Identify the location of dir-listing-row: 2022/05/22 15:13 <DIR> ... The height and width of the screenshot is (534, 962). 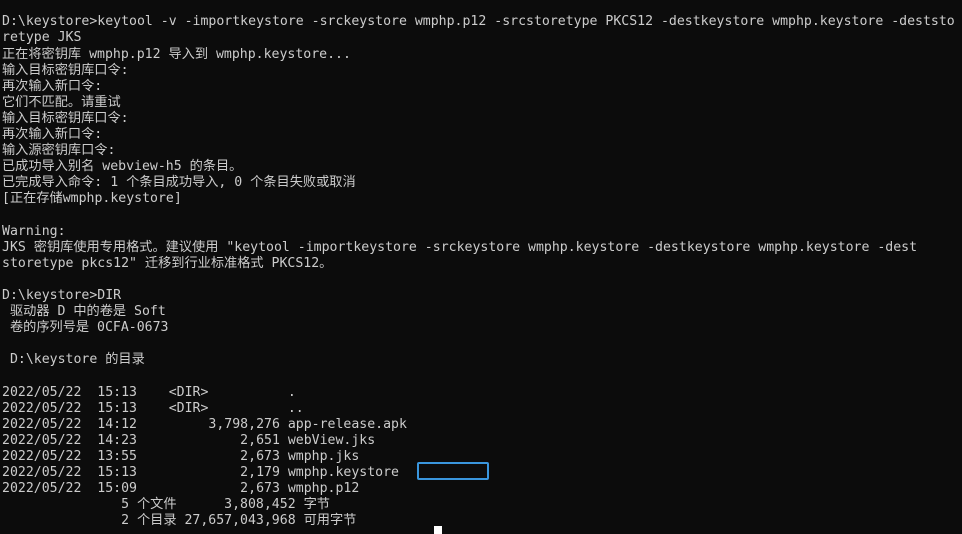
(153, 408).